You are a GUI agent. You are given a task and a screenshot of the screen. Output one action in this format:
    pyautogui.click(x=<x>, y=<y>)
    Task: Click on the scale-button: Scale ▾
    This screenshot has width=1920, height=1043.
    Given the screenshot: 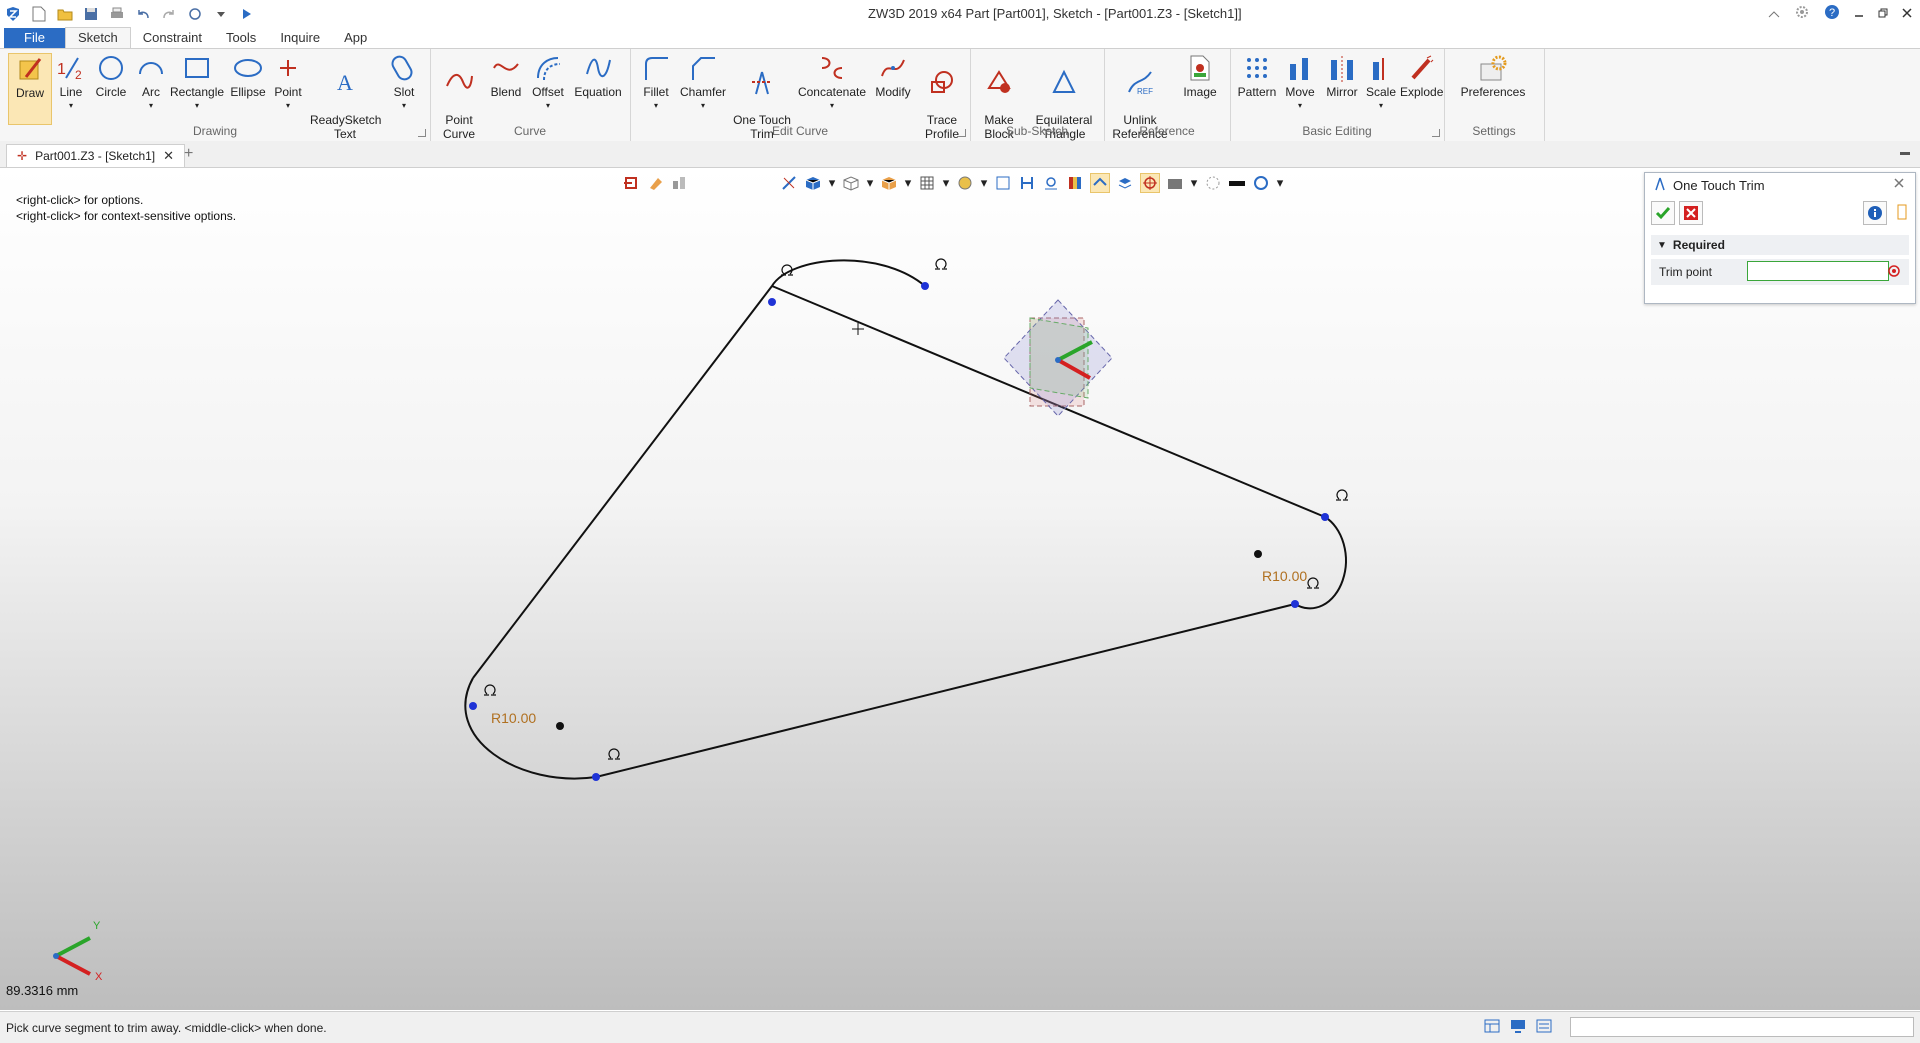 What is the action you would take?
    pyautogui.click(x=1381, y=83)
    